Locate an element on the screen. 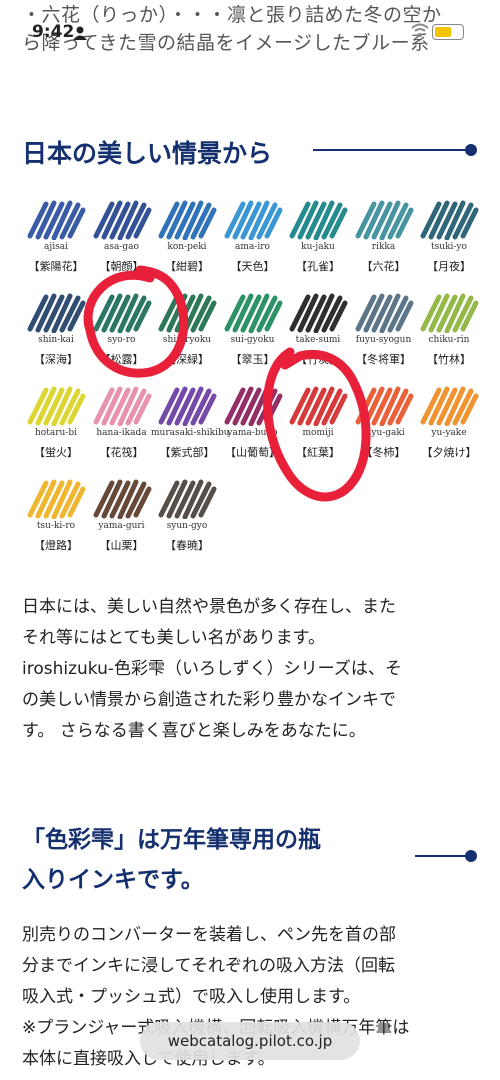 The height and width of the screenshot is (1080, 500). swatch-romaji: shin-kai is located at coordinates (56, 340).